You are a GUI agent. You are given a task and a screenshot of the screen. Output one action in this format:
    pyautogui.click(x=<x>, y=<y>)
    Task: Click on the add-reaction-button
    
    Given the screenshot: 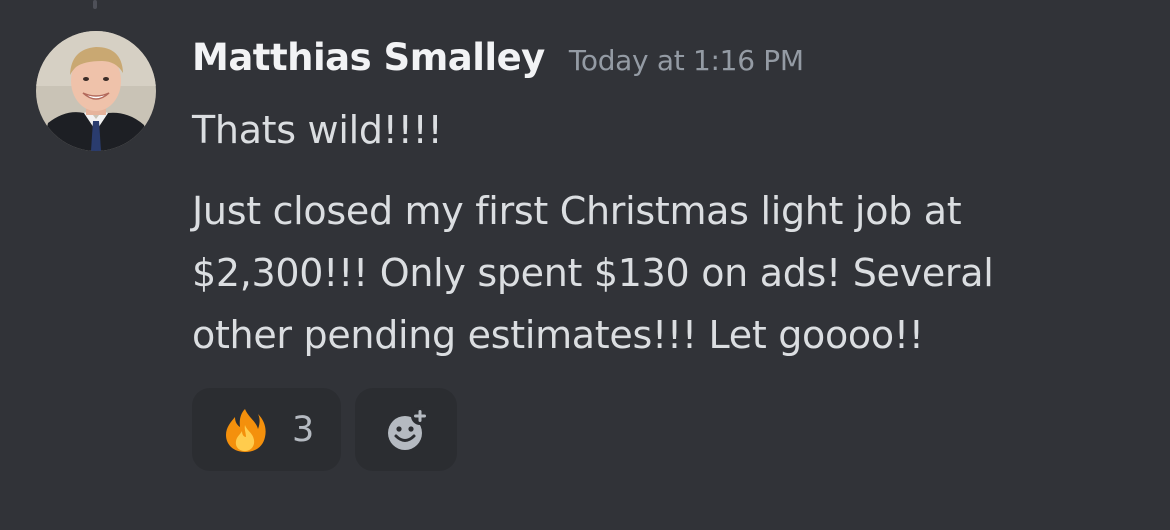 What is the action you would take?
    pyautogui.click(x=406, y=429)
    